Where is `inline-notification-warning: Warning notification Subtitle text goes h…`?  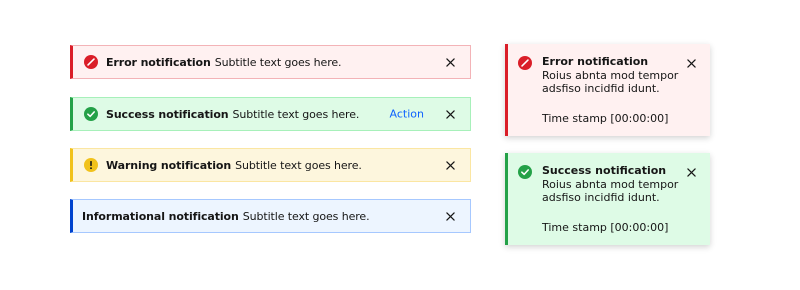 inline-notification-warning: Warning notification Subtitle text goes h… is located at coordinates (270, 165).